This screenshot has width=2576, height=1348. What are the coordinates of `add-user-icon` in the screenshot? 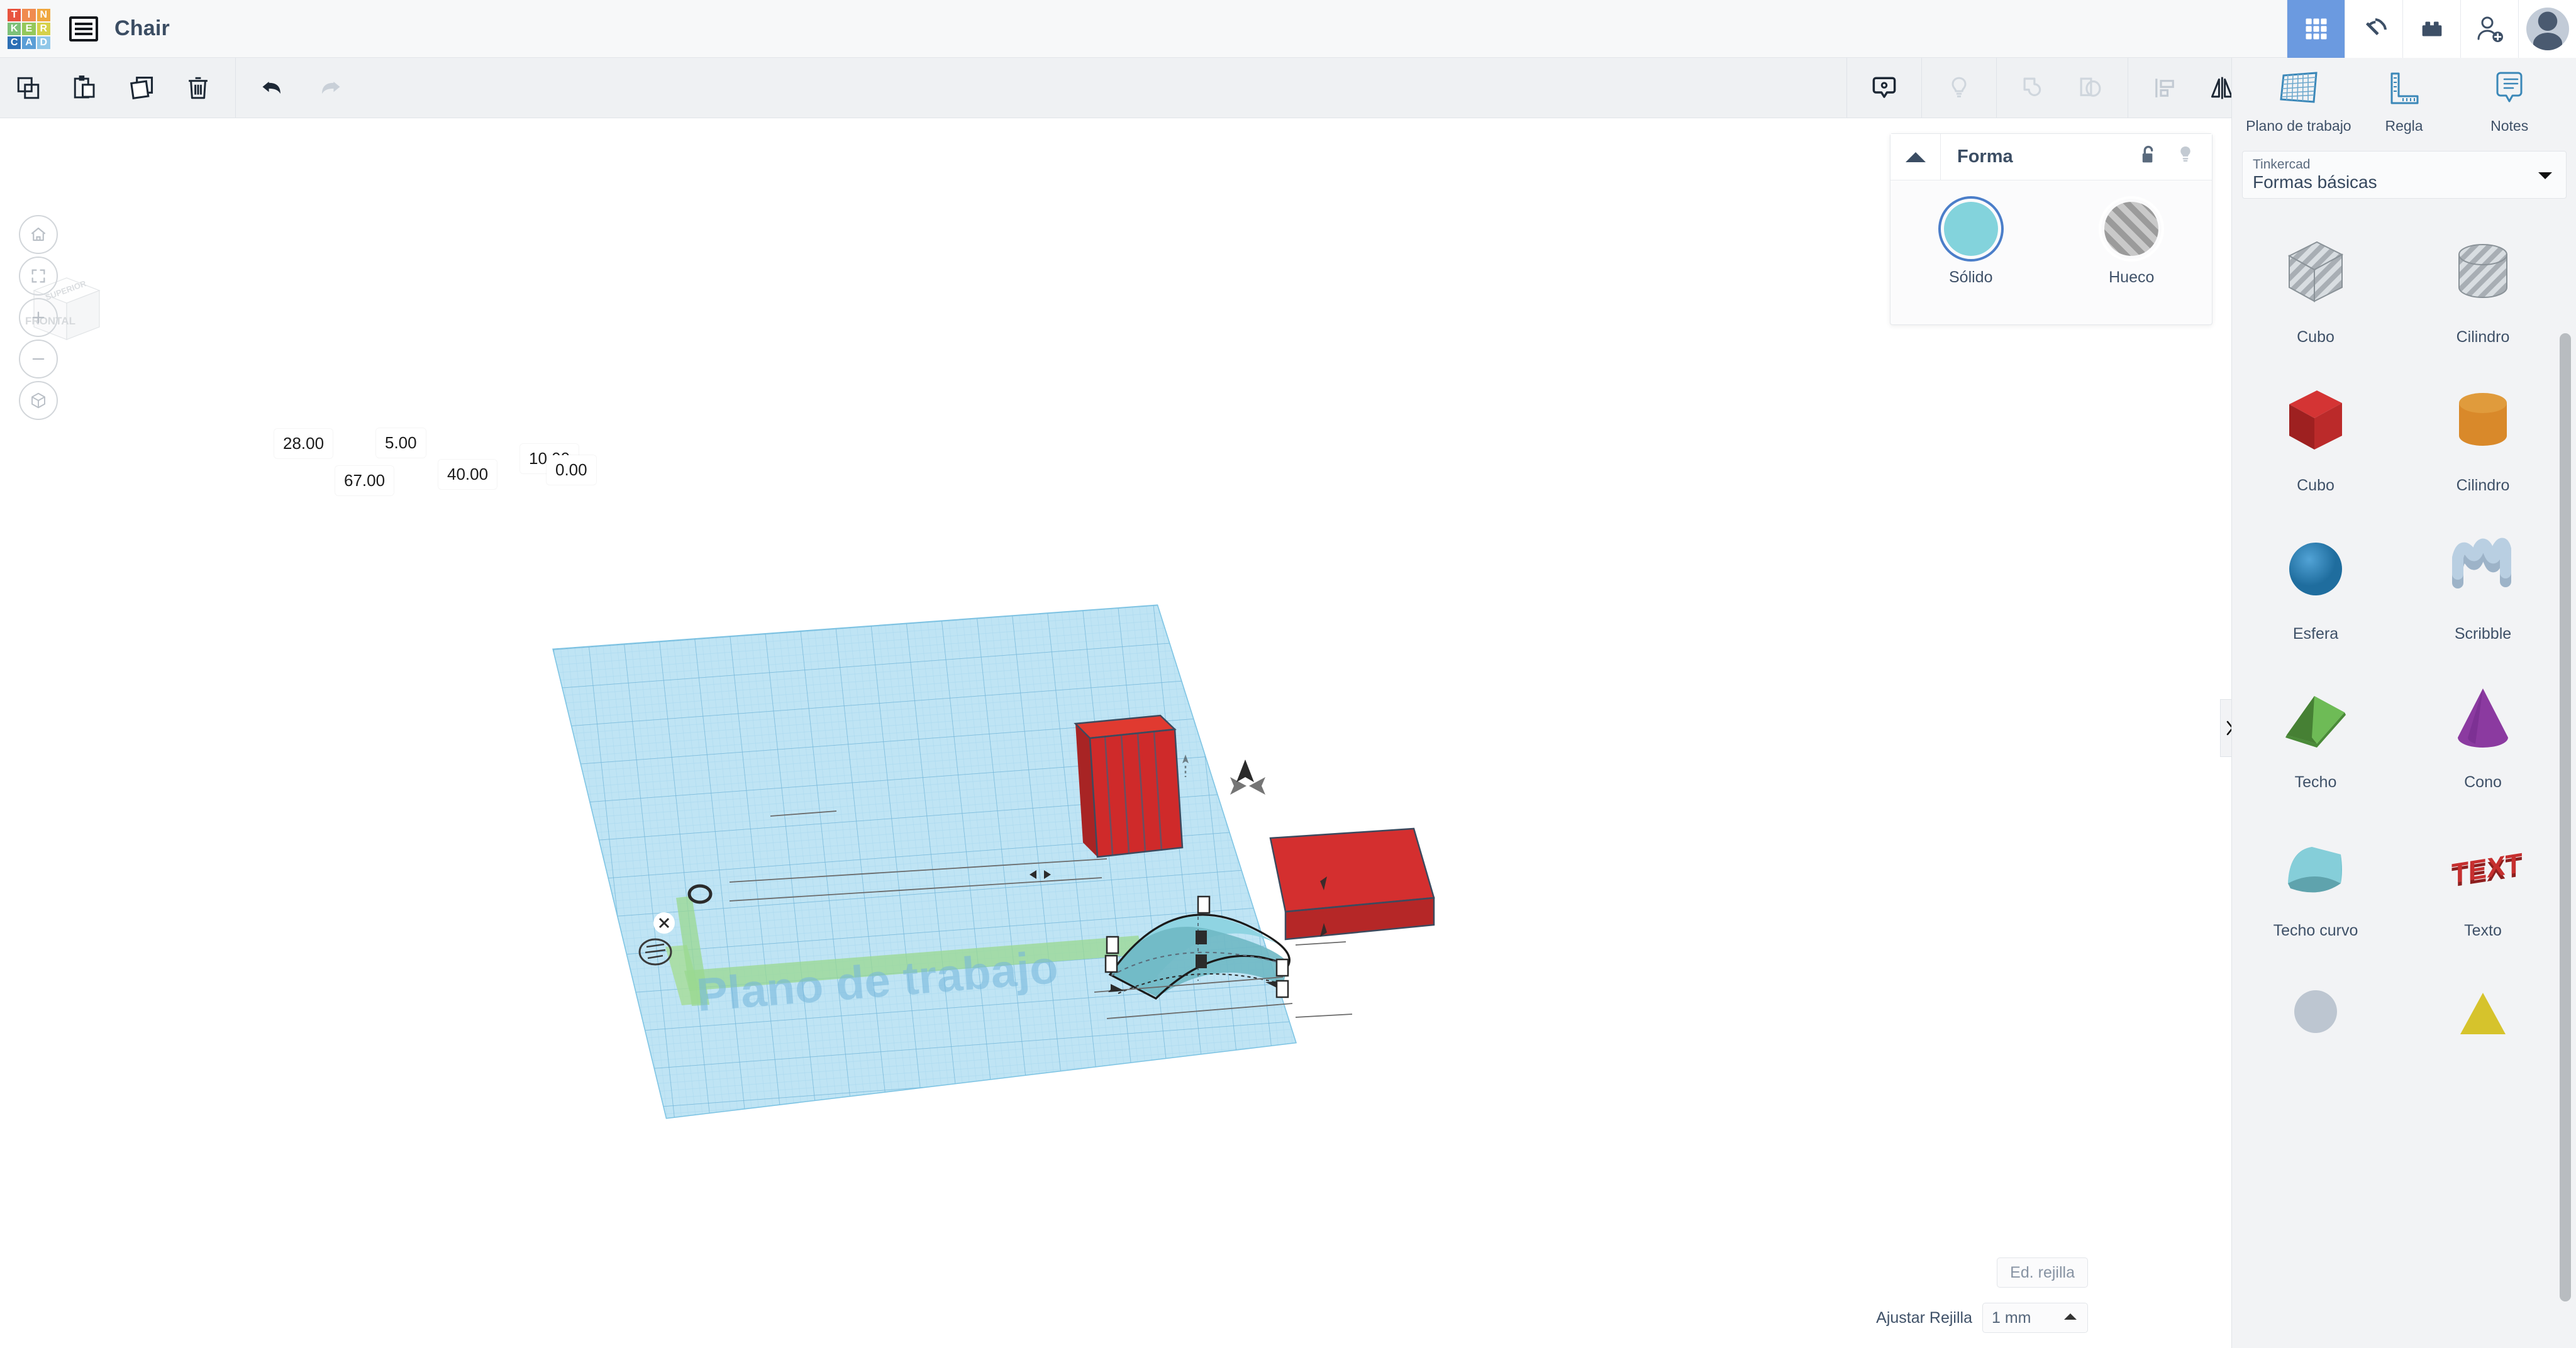 It's located at (2489, 29).